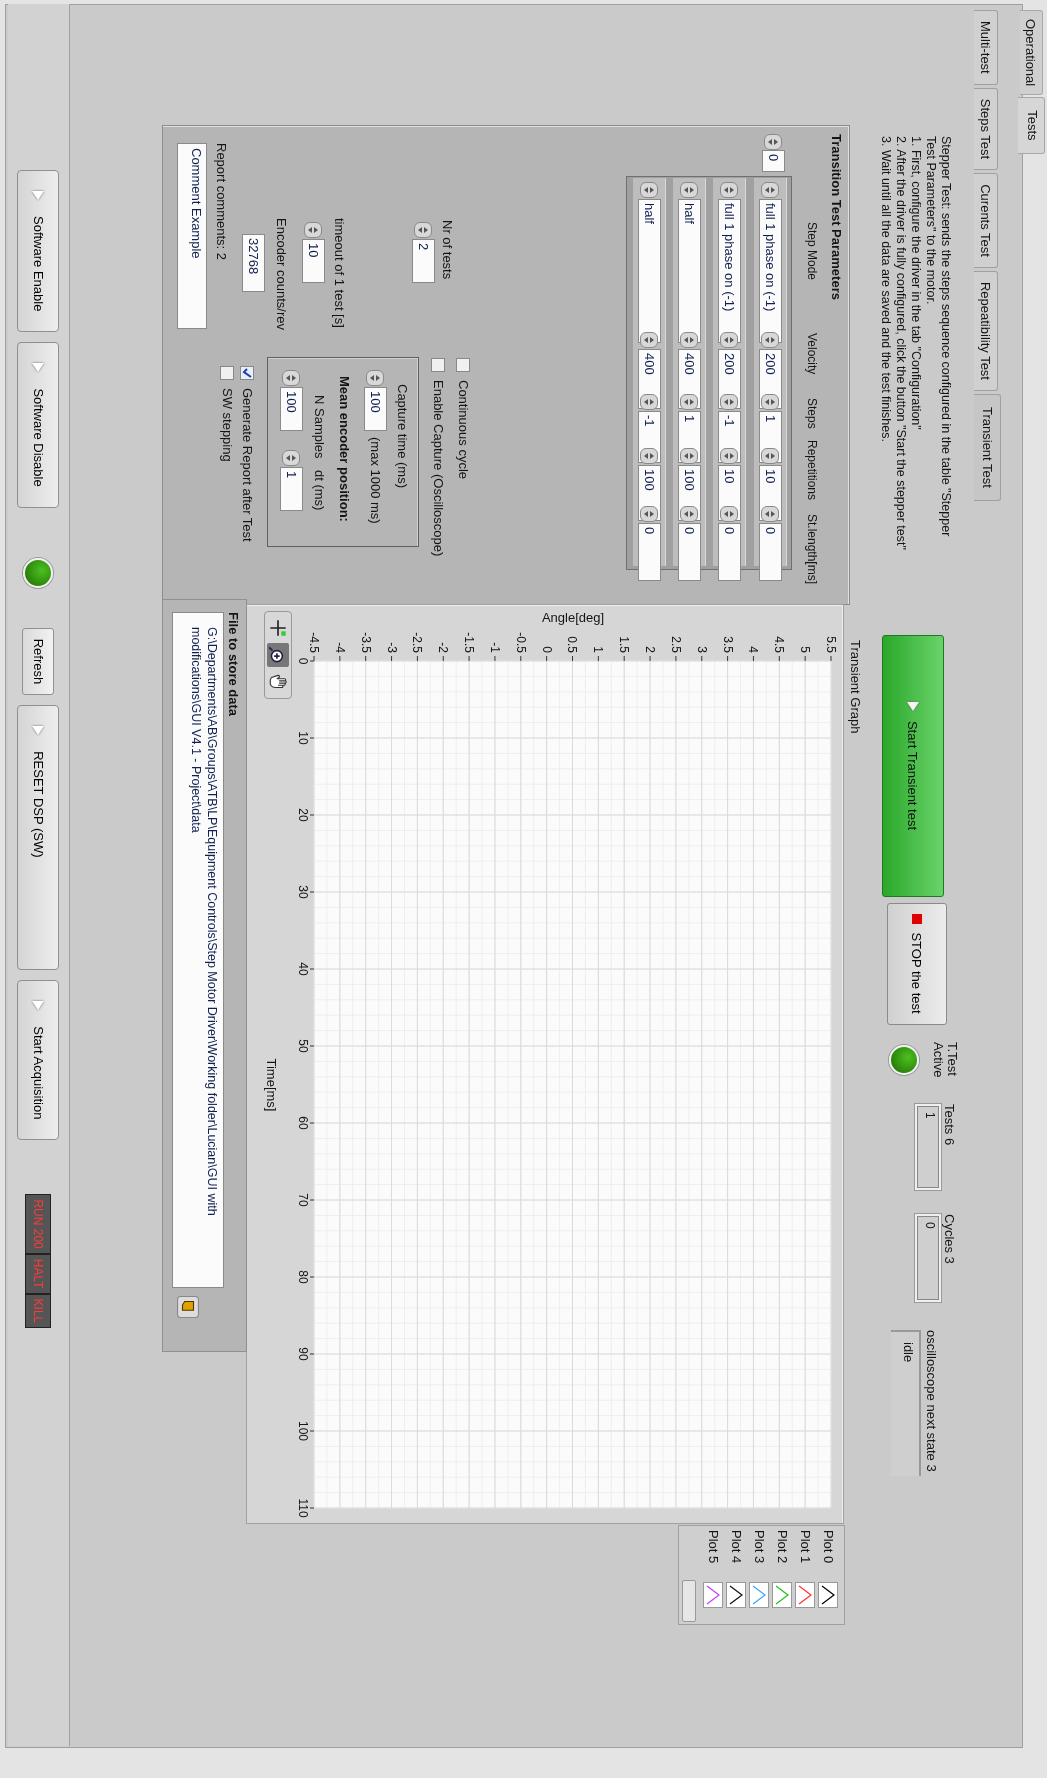  I want to click on tab: Operational, so click(1031, 53).